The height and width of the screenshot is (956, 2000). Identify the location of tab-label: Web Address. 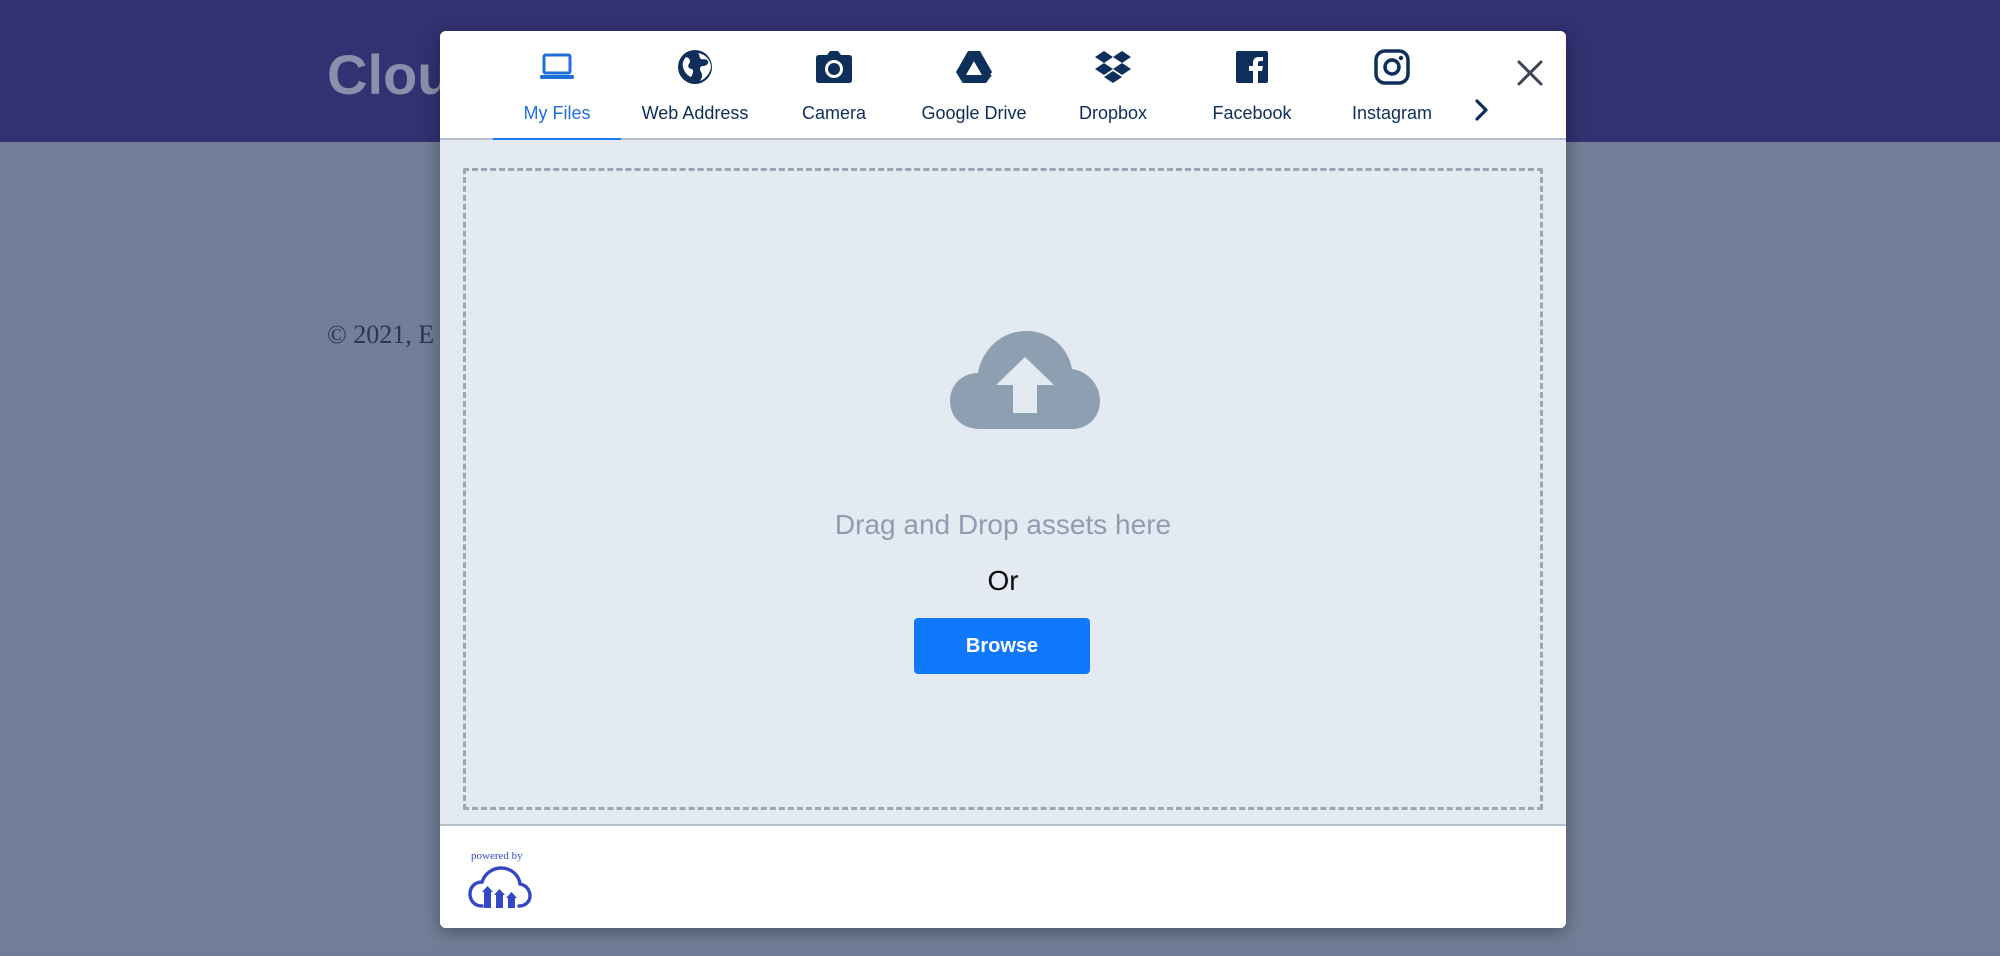
(695, 113).